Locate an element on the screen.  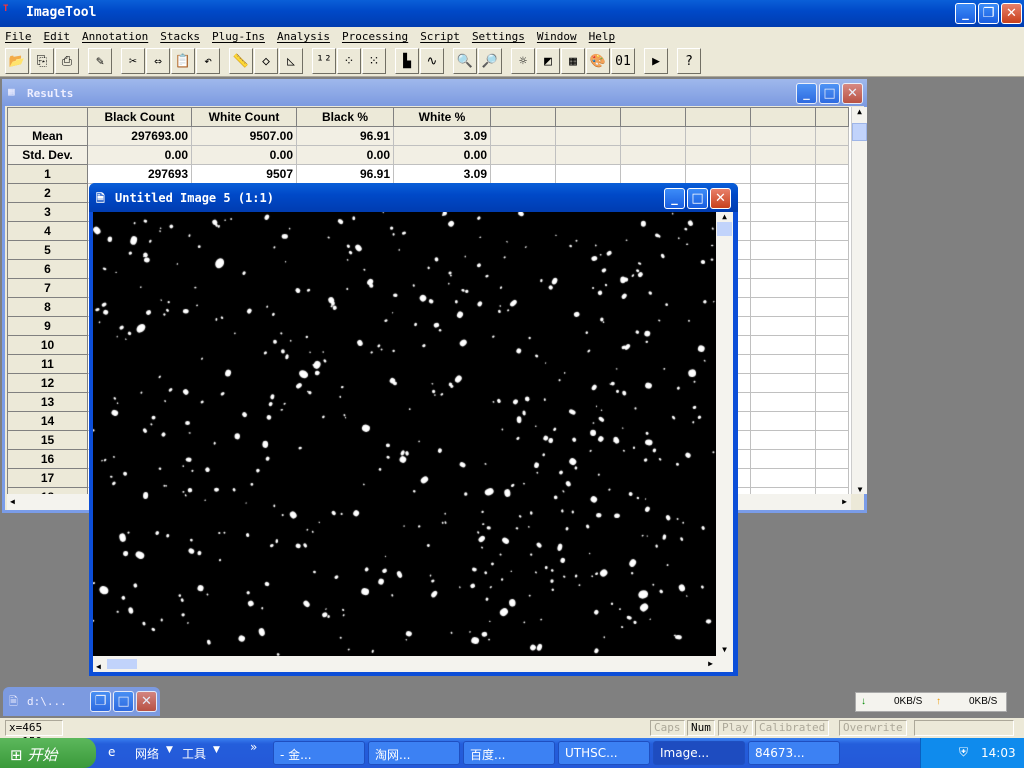
column-header: White % is located at coordinates (442, 117).